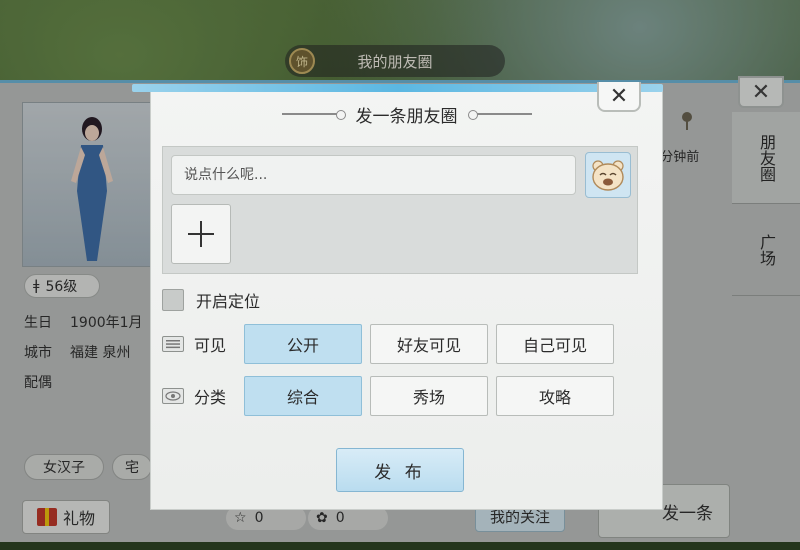 This screenshot has width=800, height=550. I want to click on emoji-button, so click(608, 175).